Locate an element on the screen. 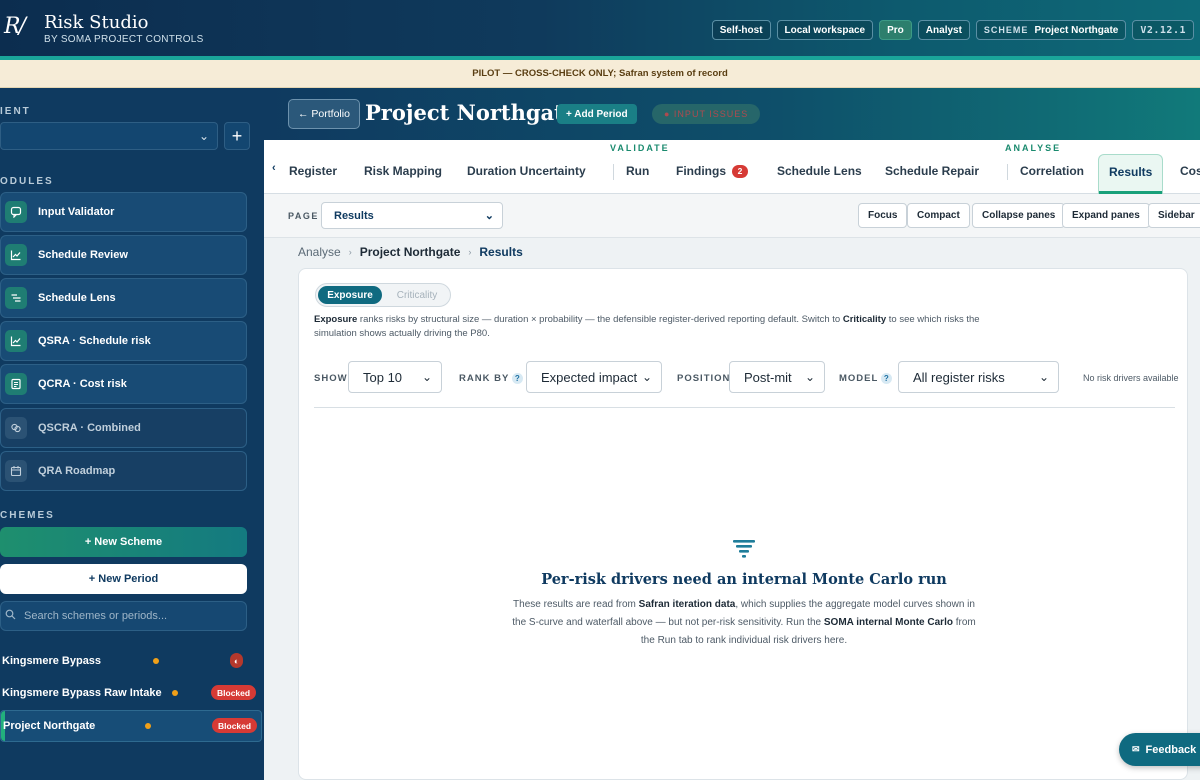 This screenshot has height=780, width=1200. rank-by-select-value: Expected impact is located at coordinates (589, 377).